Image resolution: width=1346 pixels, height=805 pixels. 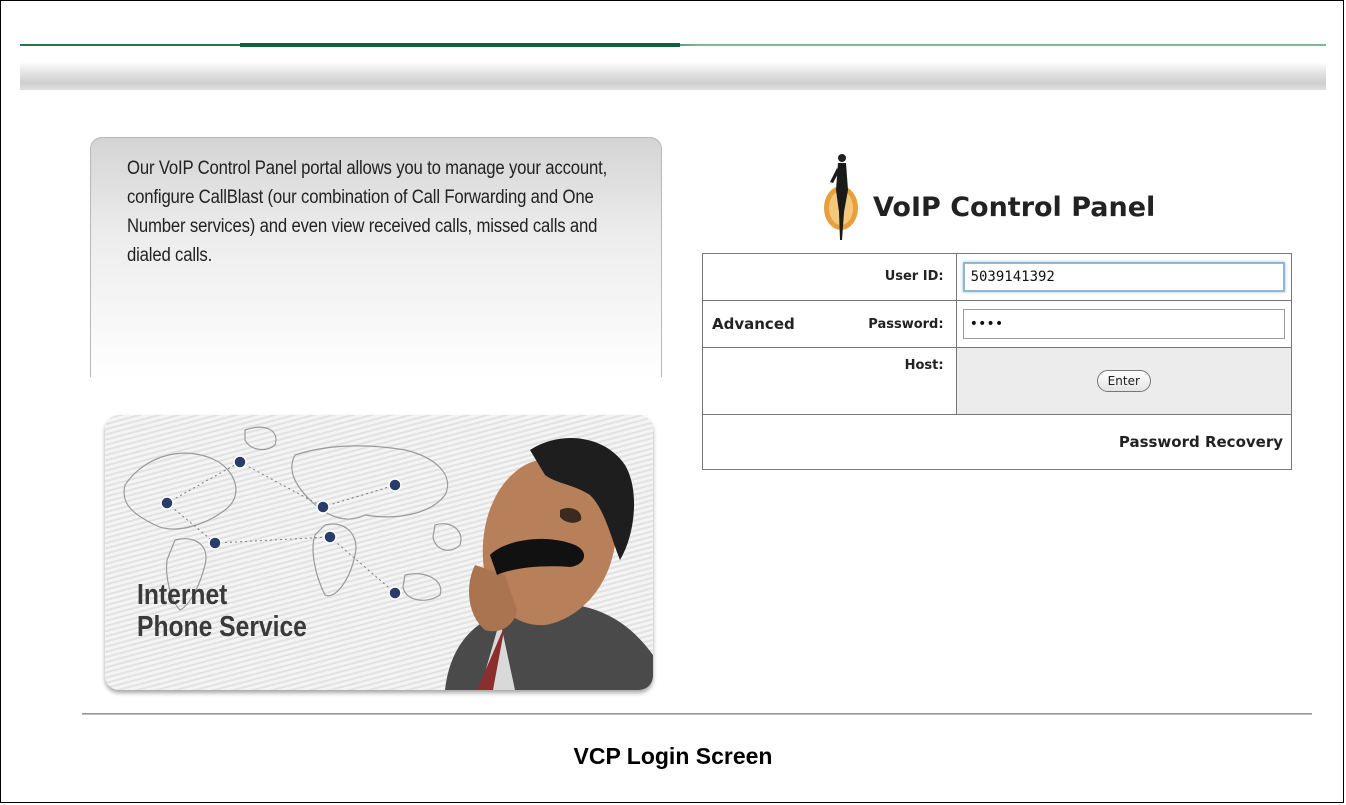 I want to click on password-input, so click(x=1123, y=324).